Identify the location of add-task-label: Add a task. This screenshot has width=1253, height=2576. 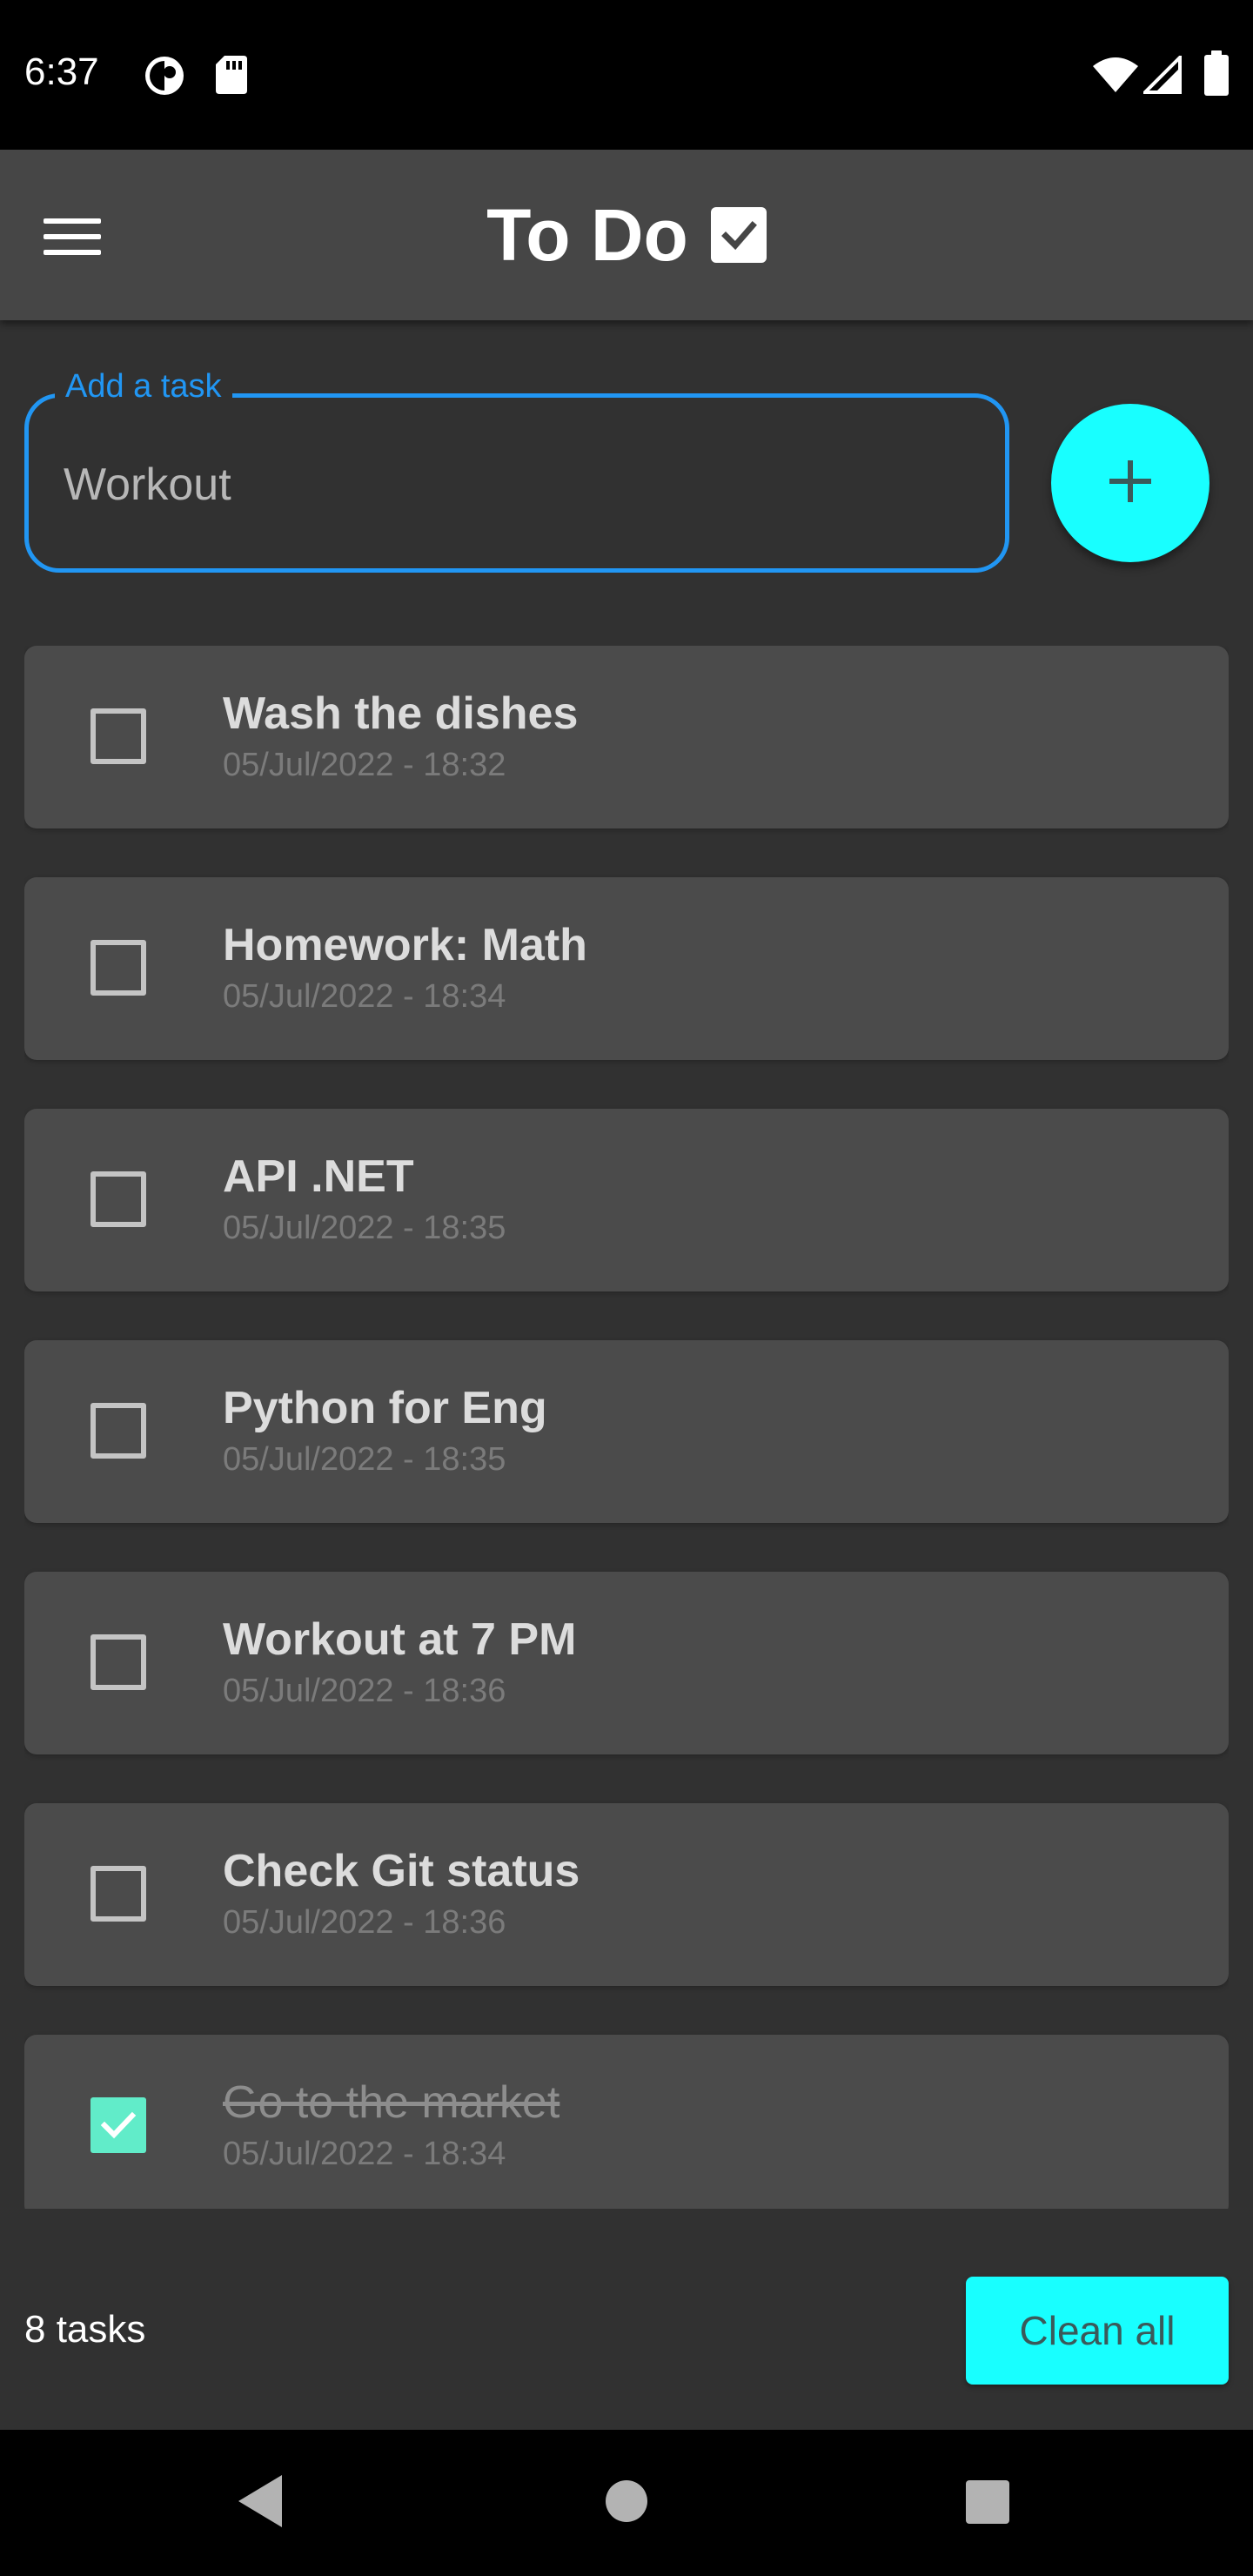
(143, 387).